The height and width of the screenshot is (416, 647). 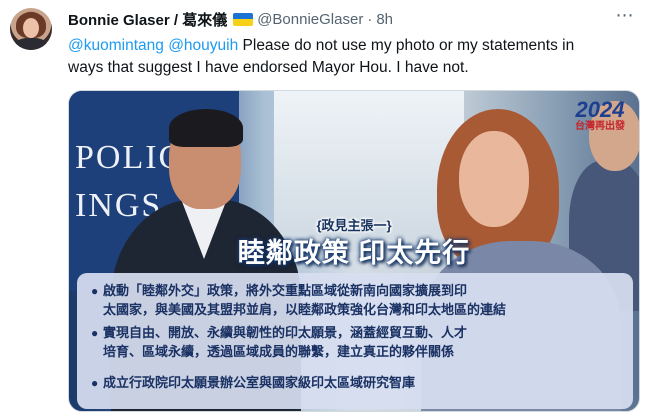 I want to click on campaign-logo: 2024 台灣再出發, so click(x=600, y=116).